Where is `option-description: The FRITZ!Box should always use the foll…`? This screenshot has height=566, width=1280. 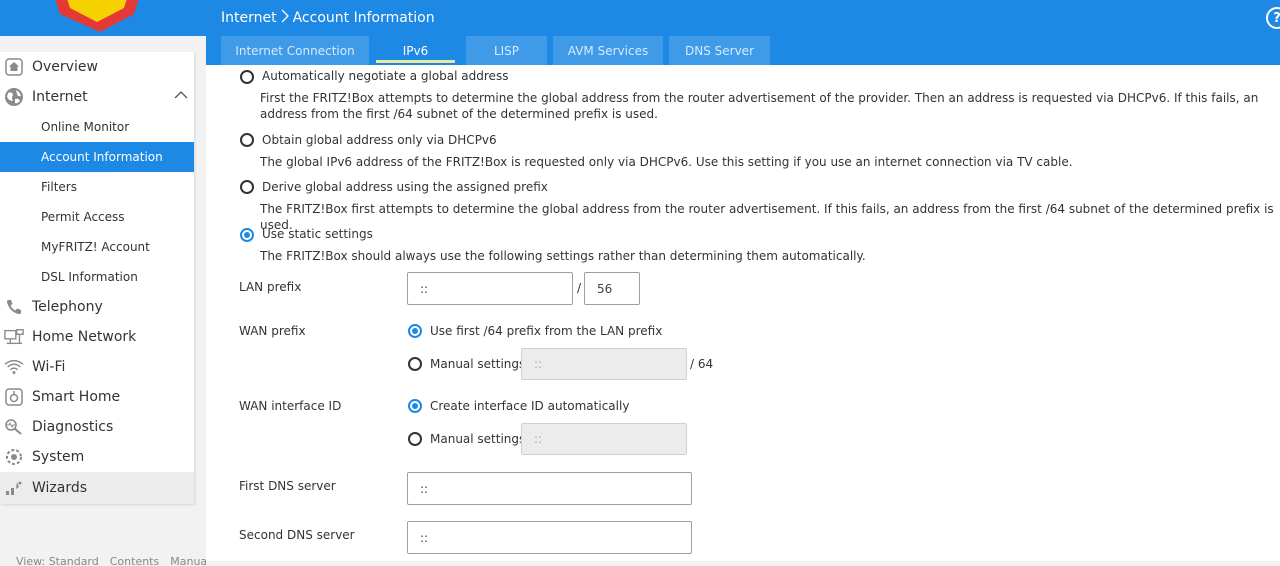 option-description: The FRITZ!Box should always use the foll… is located at coordinates (563, 256).